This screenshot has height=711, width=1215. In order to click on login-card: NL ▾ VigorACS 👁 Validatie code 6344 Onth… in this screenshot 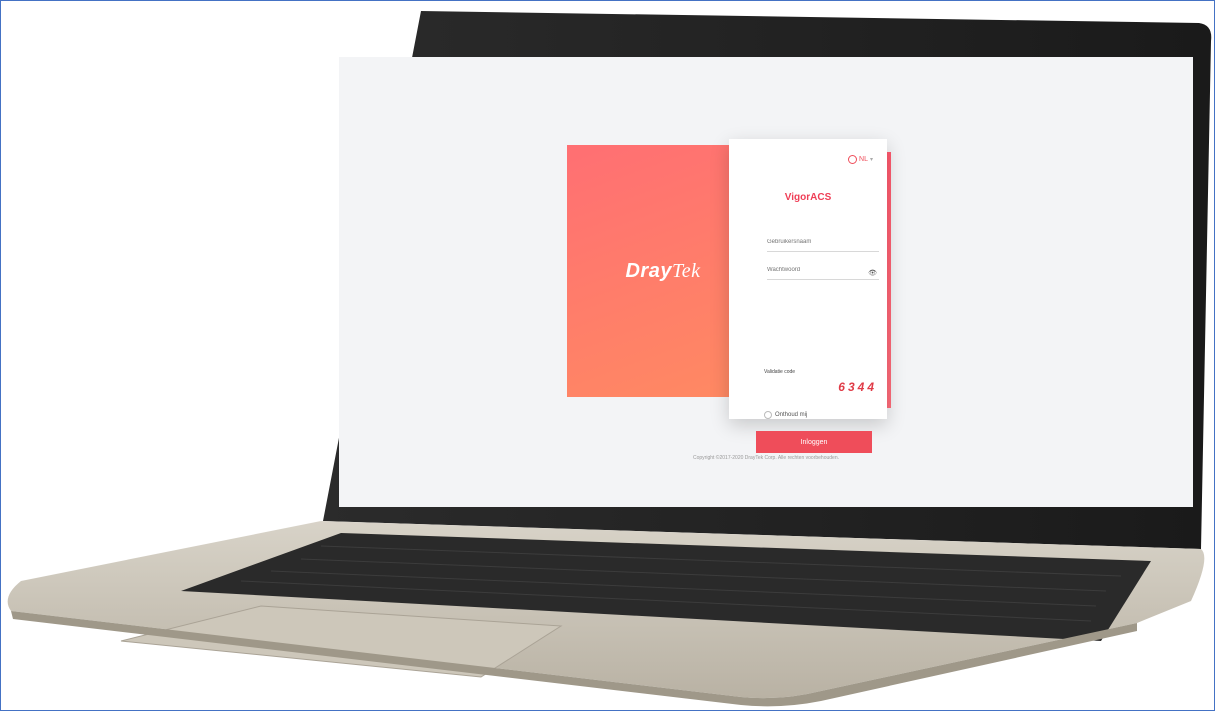, I will do `click(808, 296)`.